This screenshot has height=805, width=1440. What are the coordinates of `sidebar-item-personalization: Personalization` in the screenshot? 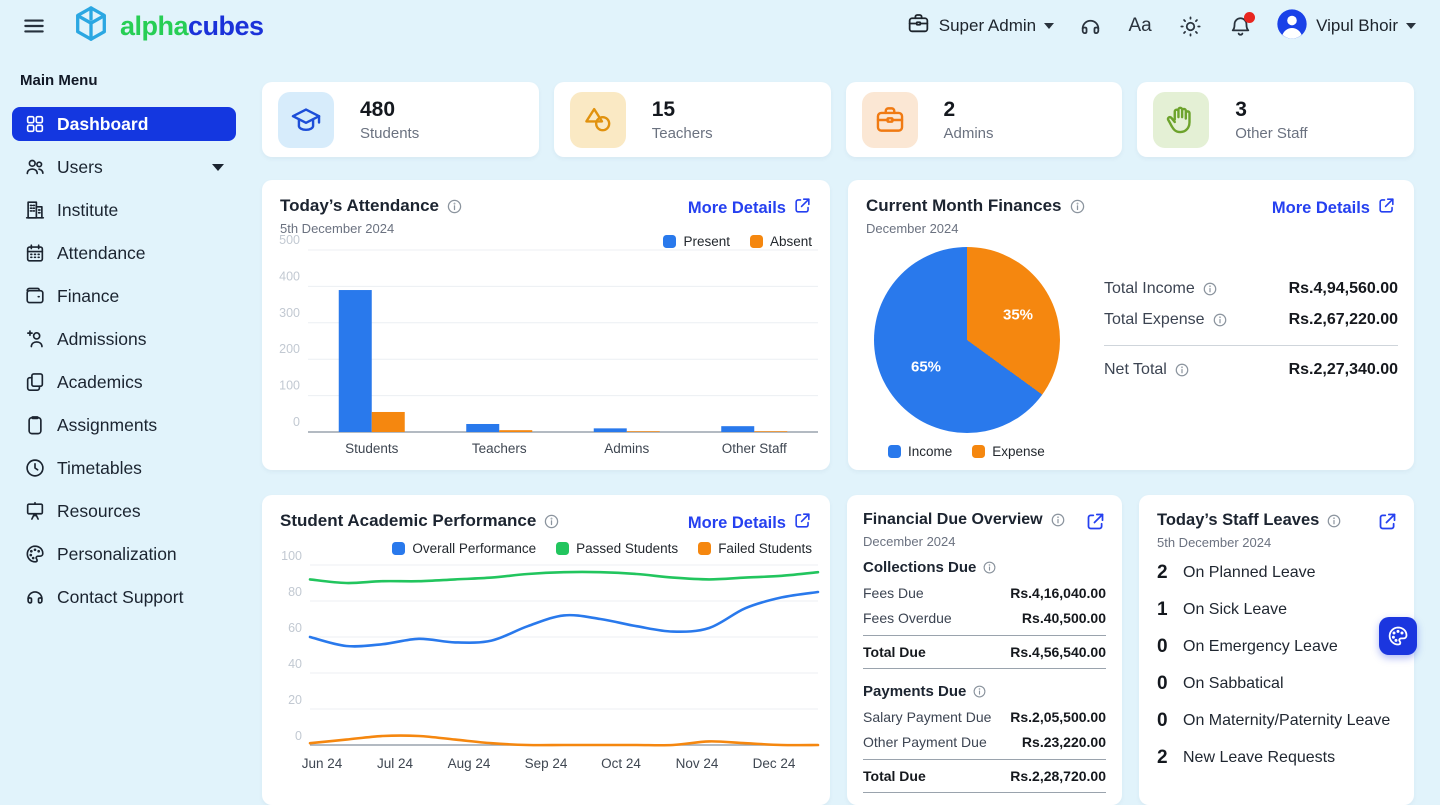 It's located at (124, 554).